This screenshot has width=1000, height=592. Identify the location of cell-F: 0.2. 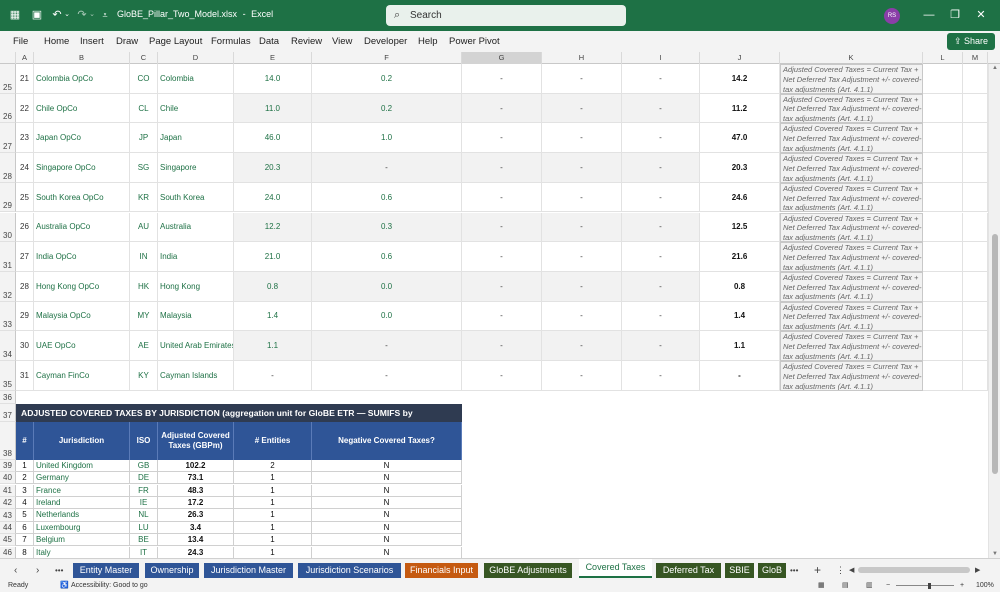
(387, 108).